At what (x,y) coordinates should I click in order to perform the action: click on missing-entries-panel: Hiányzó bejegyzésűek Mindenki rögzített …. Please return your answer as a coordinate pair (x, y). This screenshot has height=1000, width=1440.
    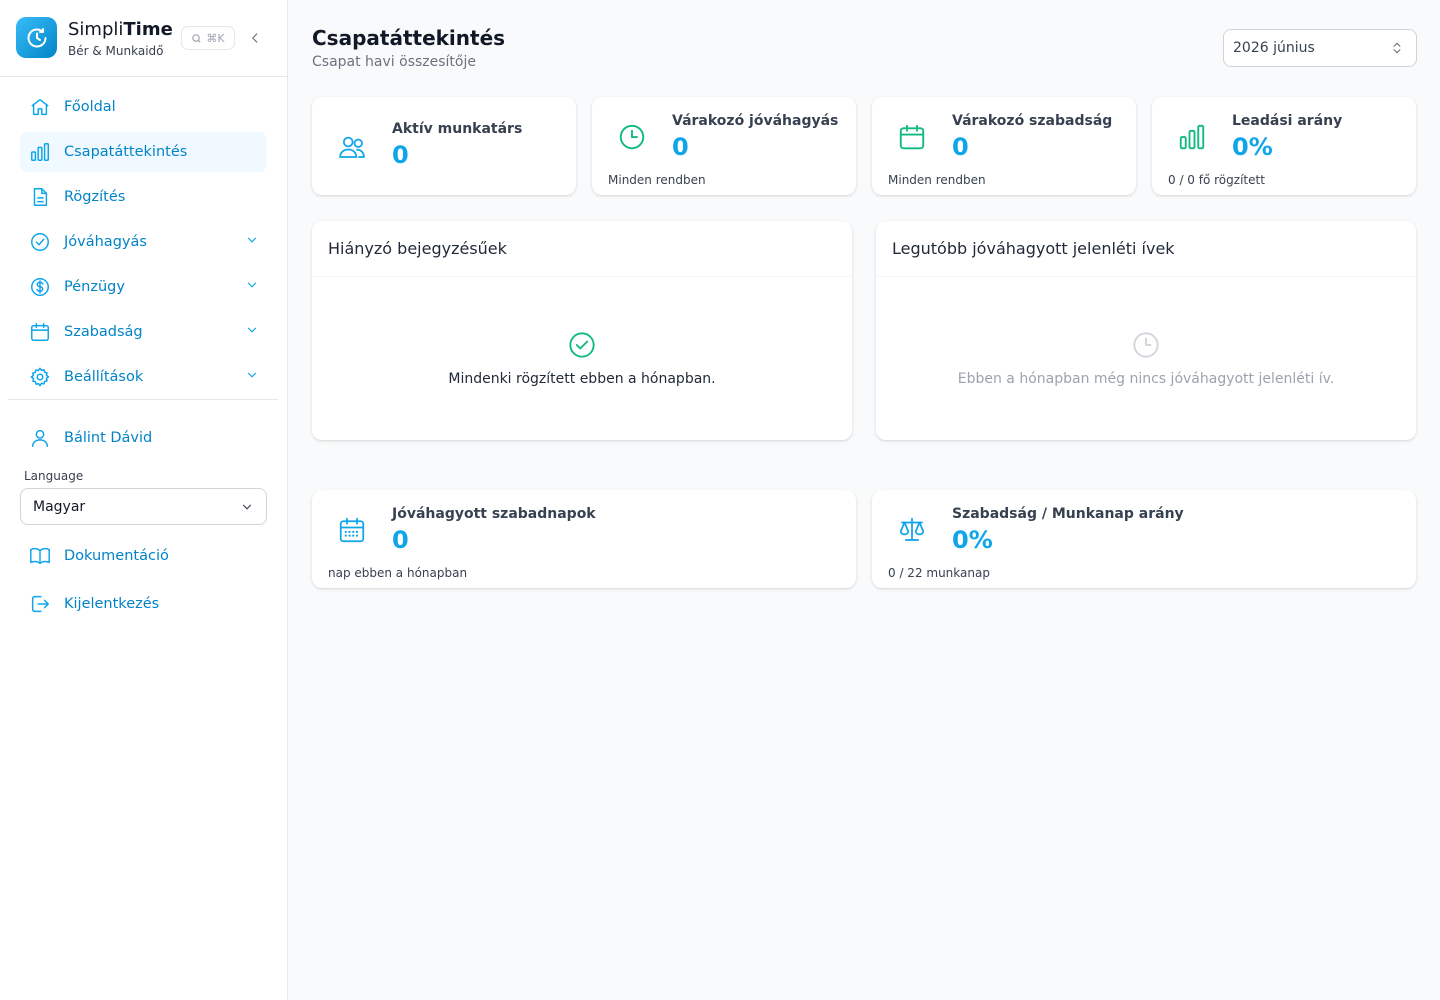
    Looking at the image, I should click on (582, 330).